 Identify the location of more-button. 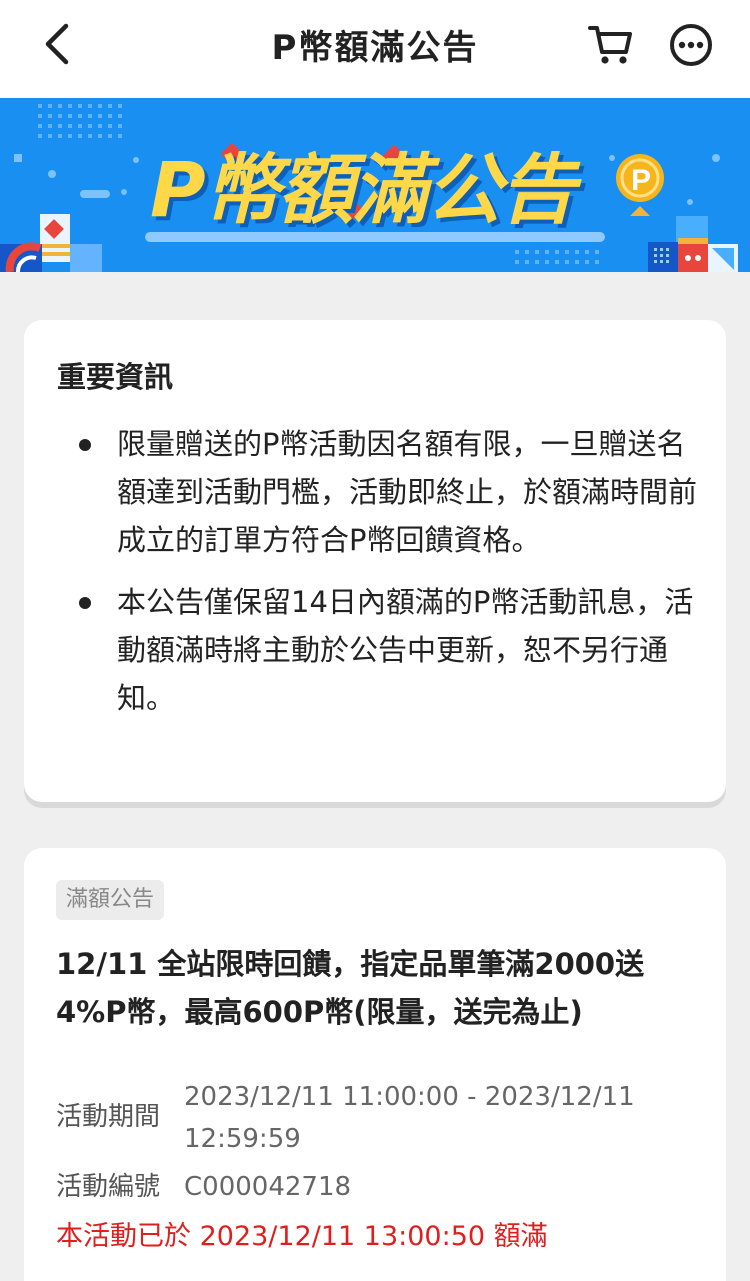
(691, 45).